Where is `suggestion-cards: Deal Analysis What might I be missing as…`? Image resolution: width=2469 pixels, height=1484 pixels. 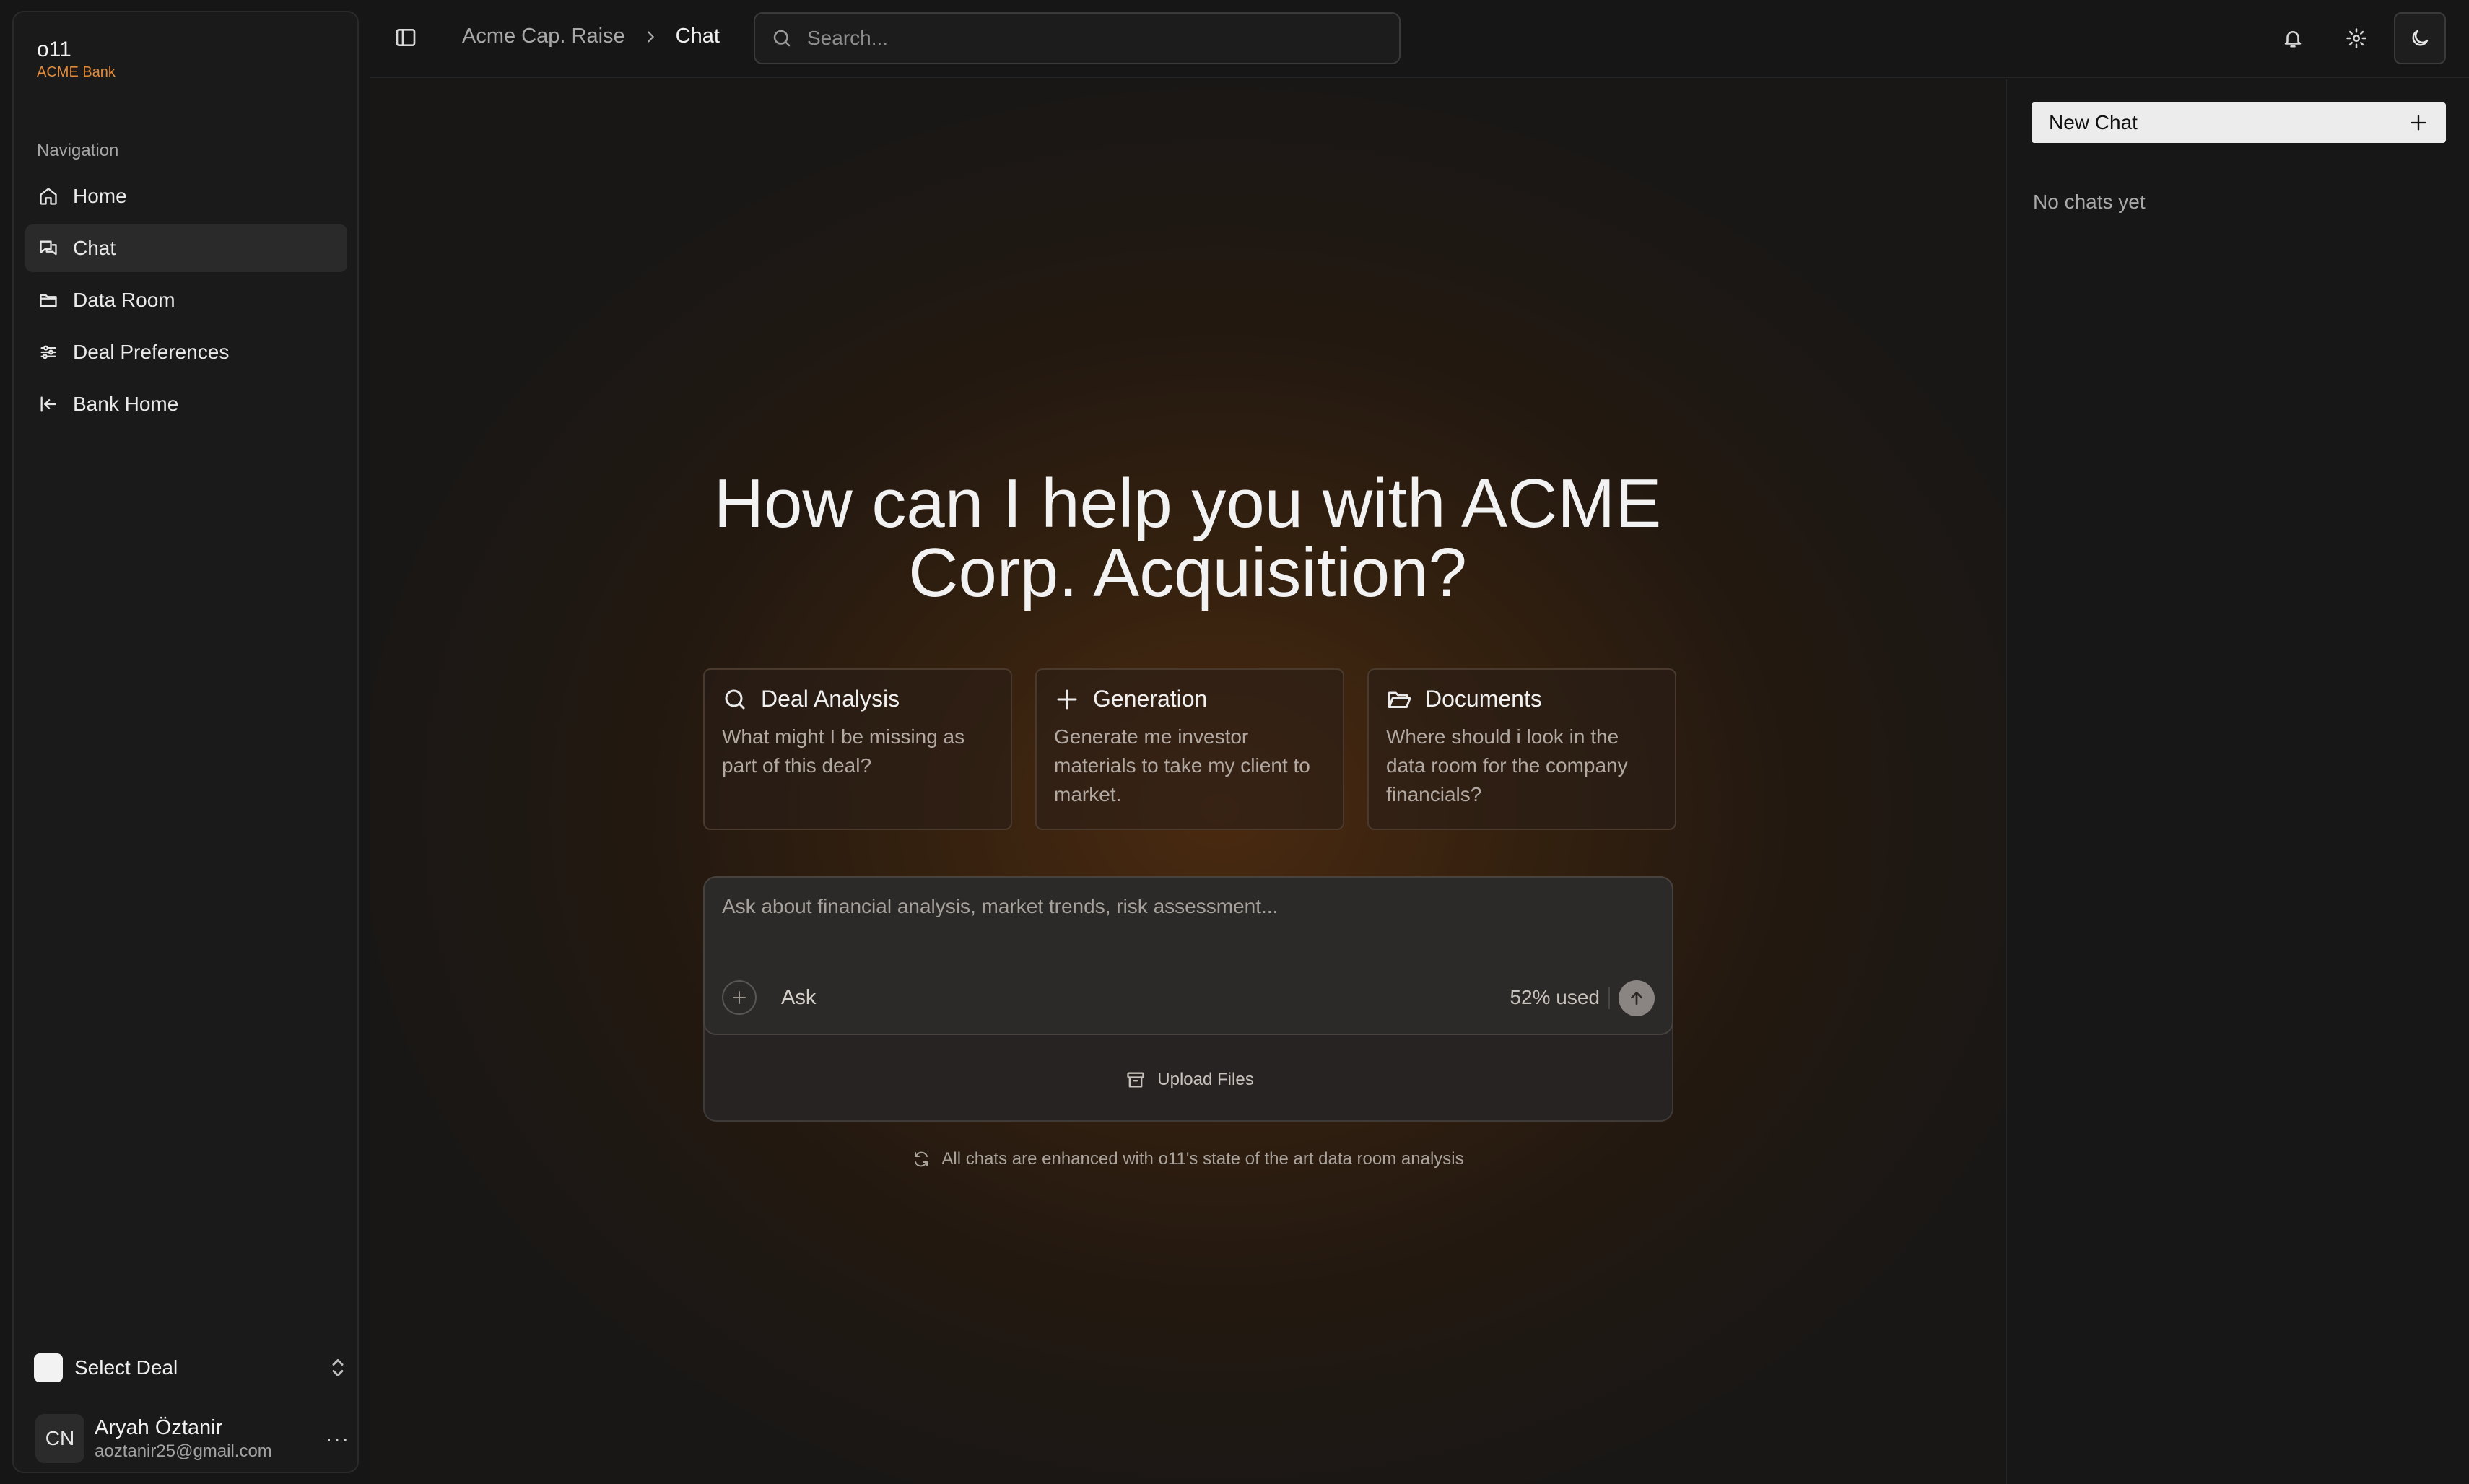 suggestion-cards: Deal Analysis What might I be missing as… is located at coordinates (1190, 749).